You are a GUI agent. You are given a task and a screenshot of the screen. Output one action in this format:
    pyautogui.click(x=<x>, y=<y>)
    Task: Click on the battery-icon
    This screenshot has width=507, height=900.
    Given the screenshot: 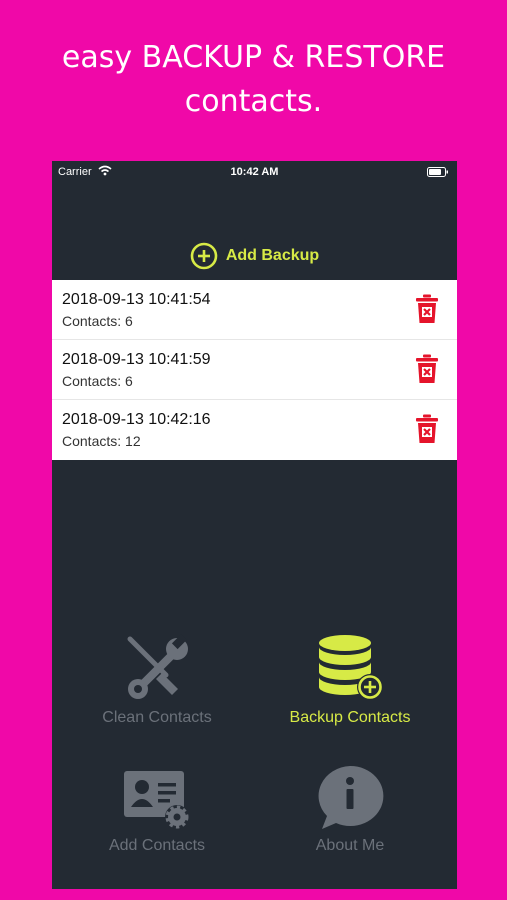 What is the action you would take?
    pyautogui.click(x=437, y=172)
    